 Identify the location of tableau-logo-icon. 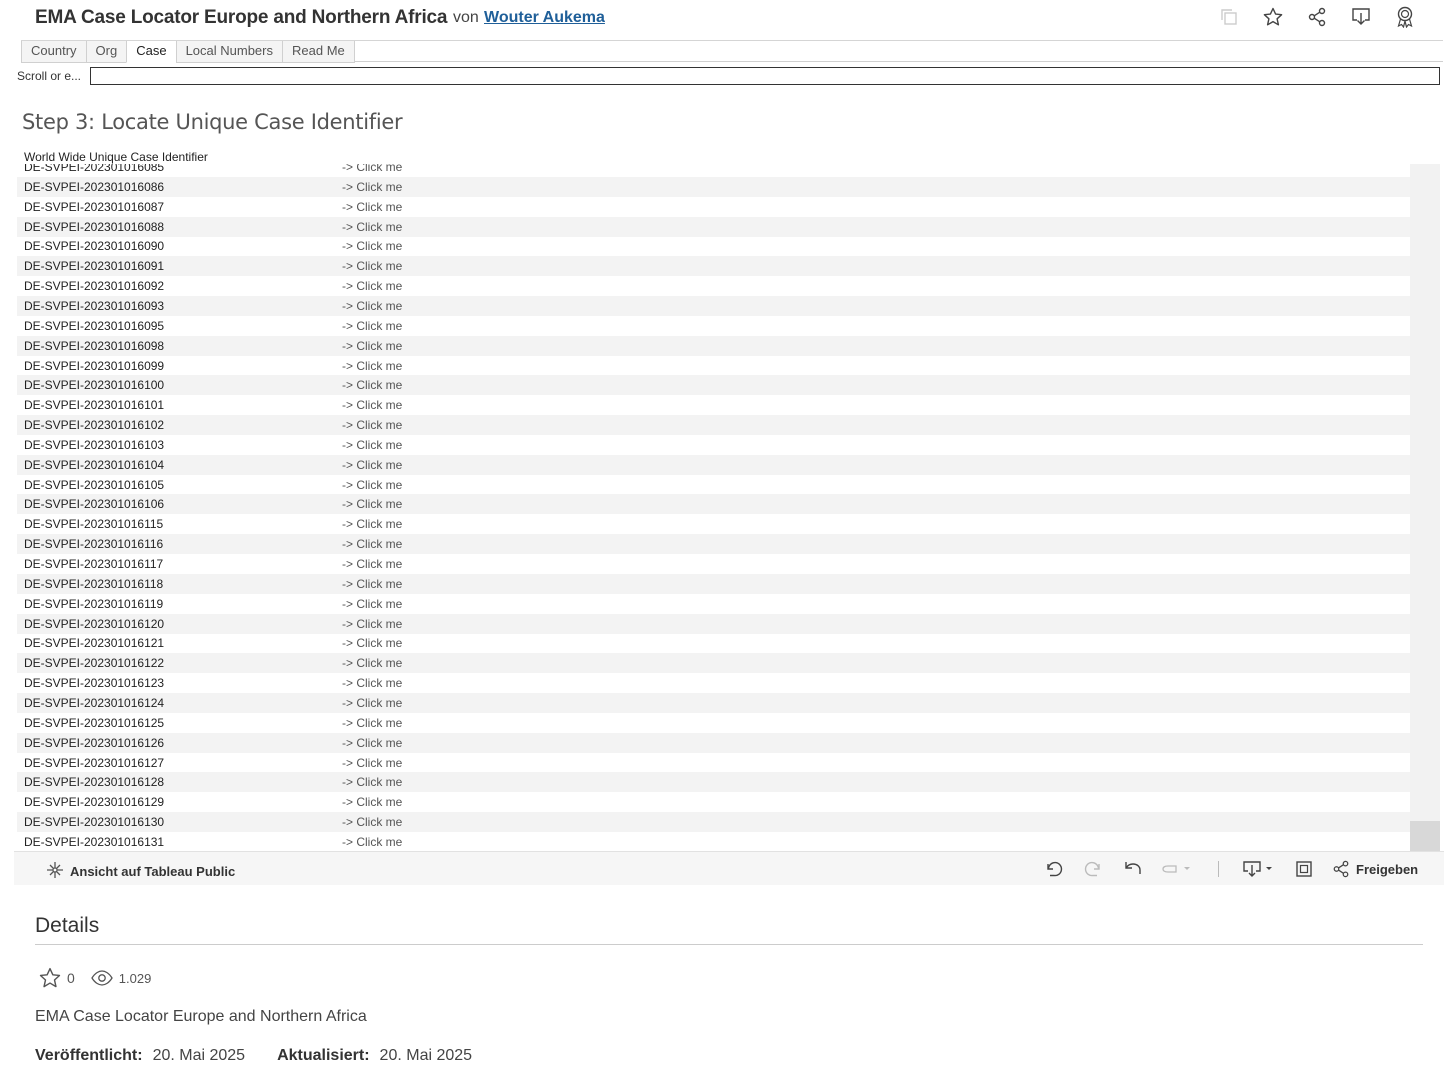
(55, 871).